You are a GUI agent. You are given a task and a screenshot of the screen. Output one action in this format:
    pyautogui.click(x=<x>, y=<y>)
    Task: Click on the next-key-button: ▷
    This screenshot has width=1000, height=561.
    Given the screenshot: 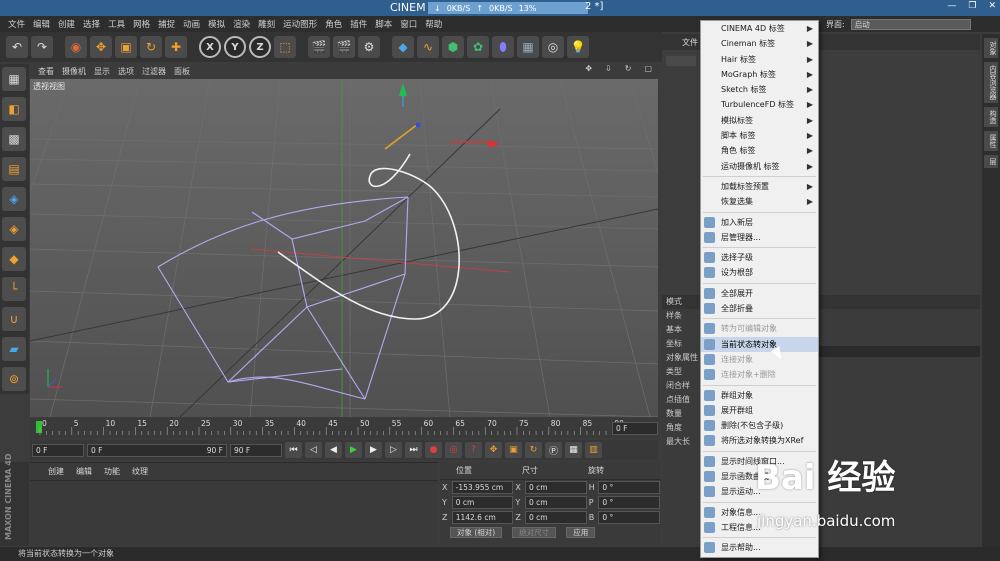 What is the action you would take?
    pyautogui.click(x=393, y=450)
    